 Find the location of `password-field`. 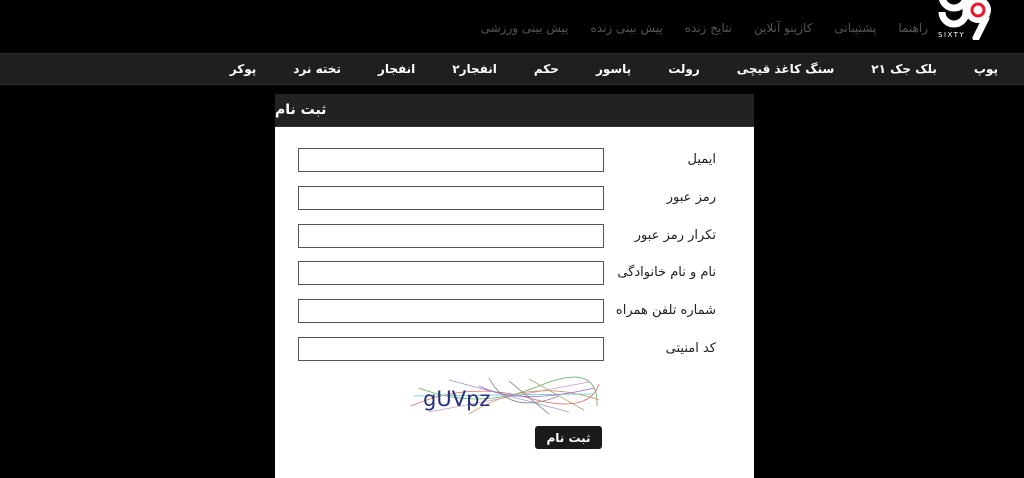

password-field is located at coordinates (451, 198).